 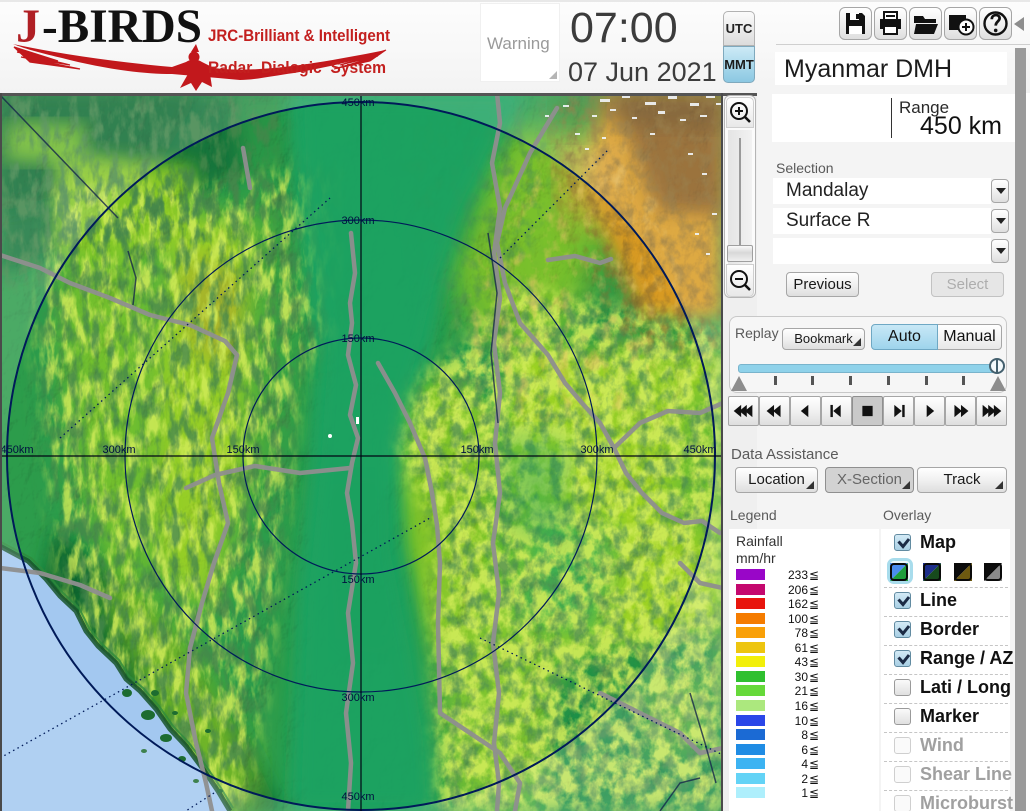 What do you see at coordinates (122, 26) in the screenshot?
I see `svg-text: -BIRDS` at bounding box center [122, 26].